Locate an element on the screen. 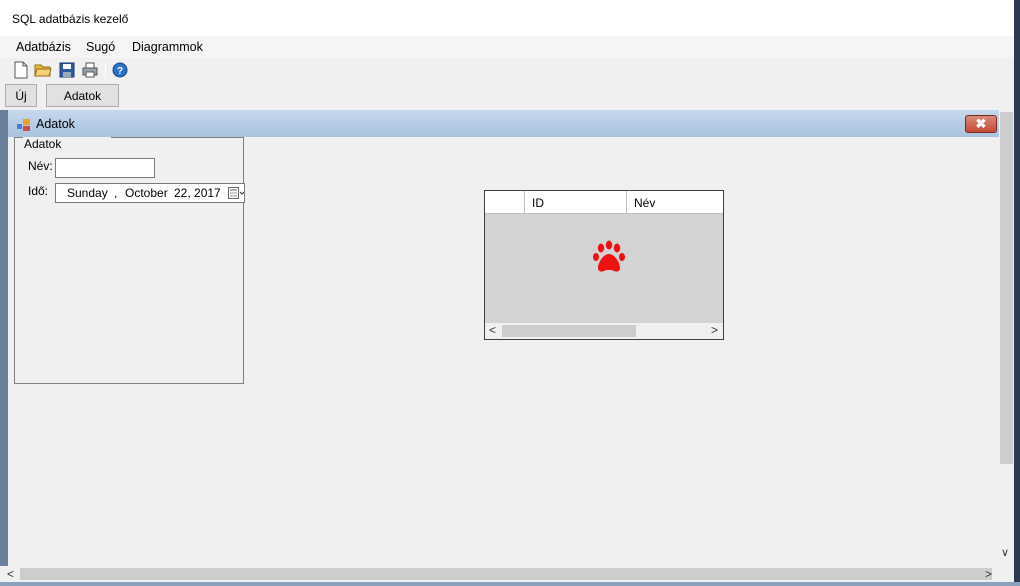  close-button: ✖ is located at coordinates (981, 124).